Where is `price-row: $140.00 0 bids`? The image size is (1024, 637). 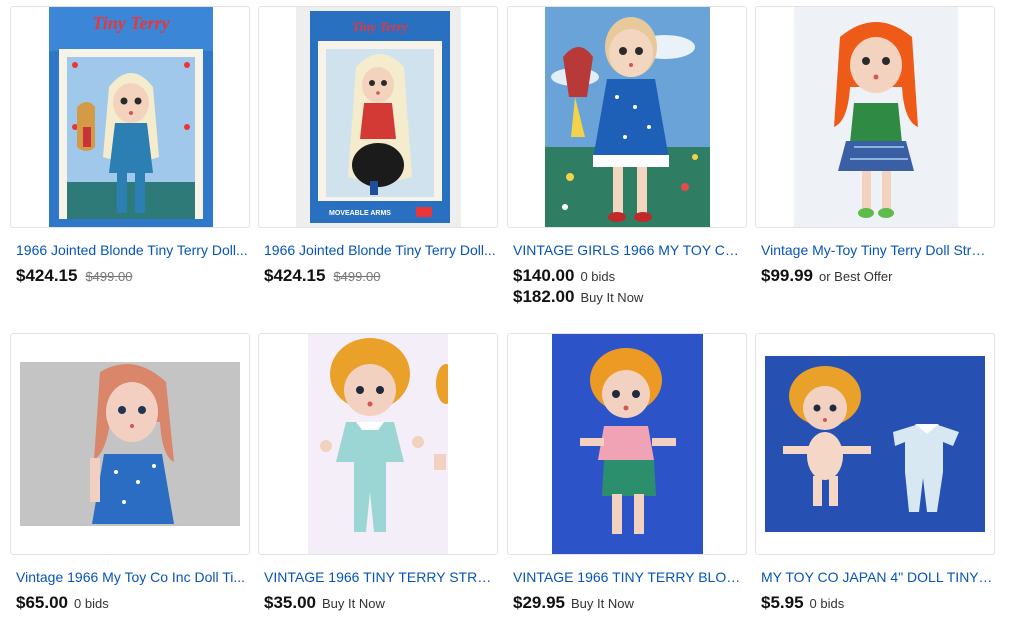
price-row: $140.00 0 bids is located at coordinates (629, 276).